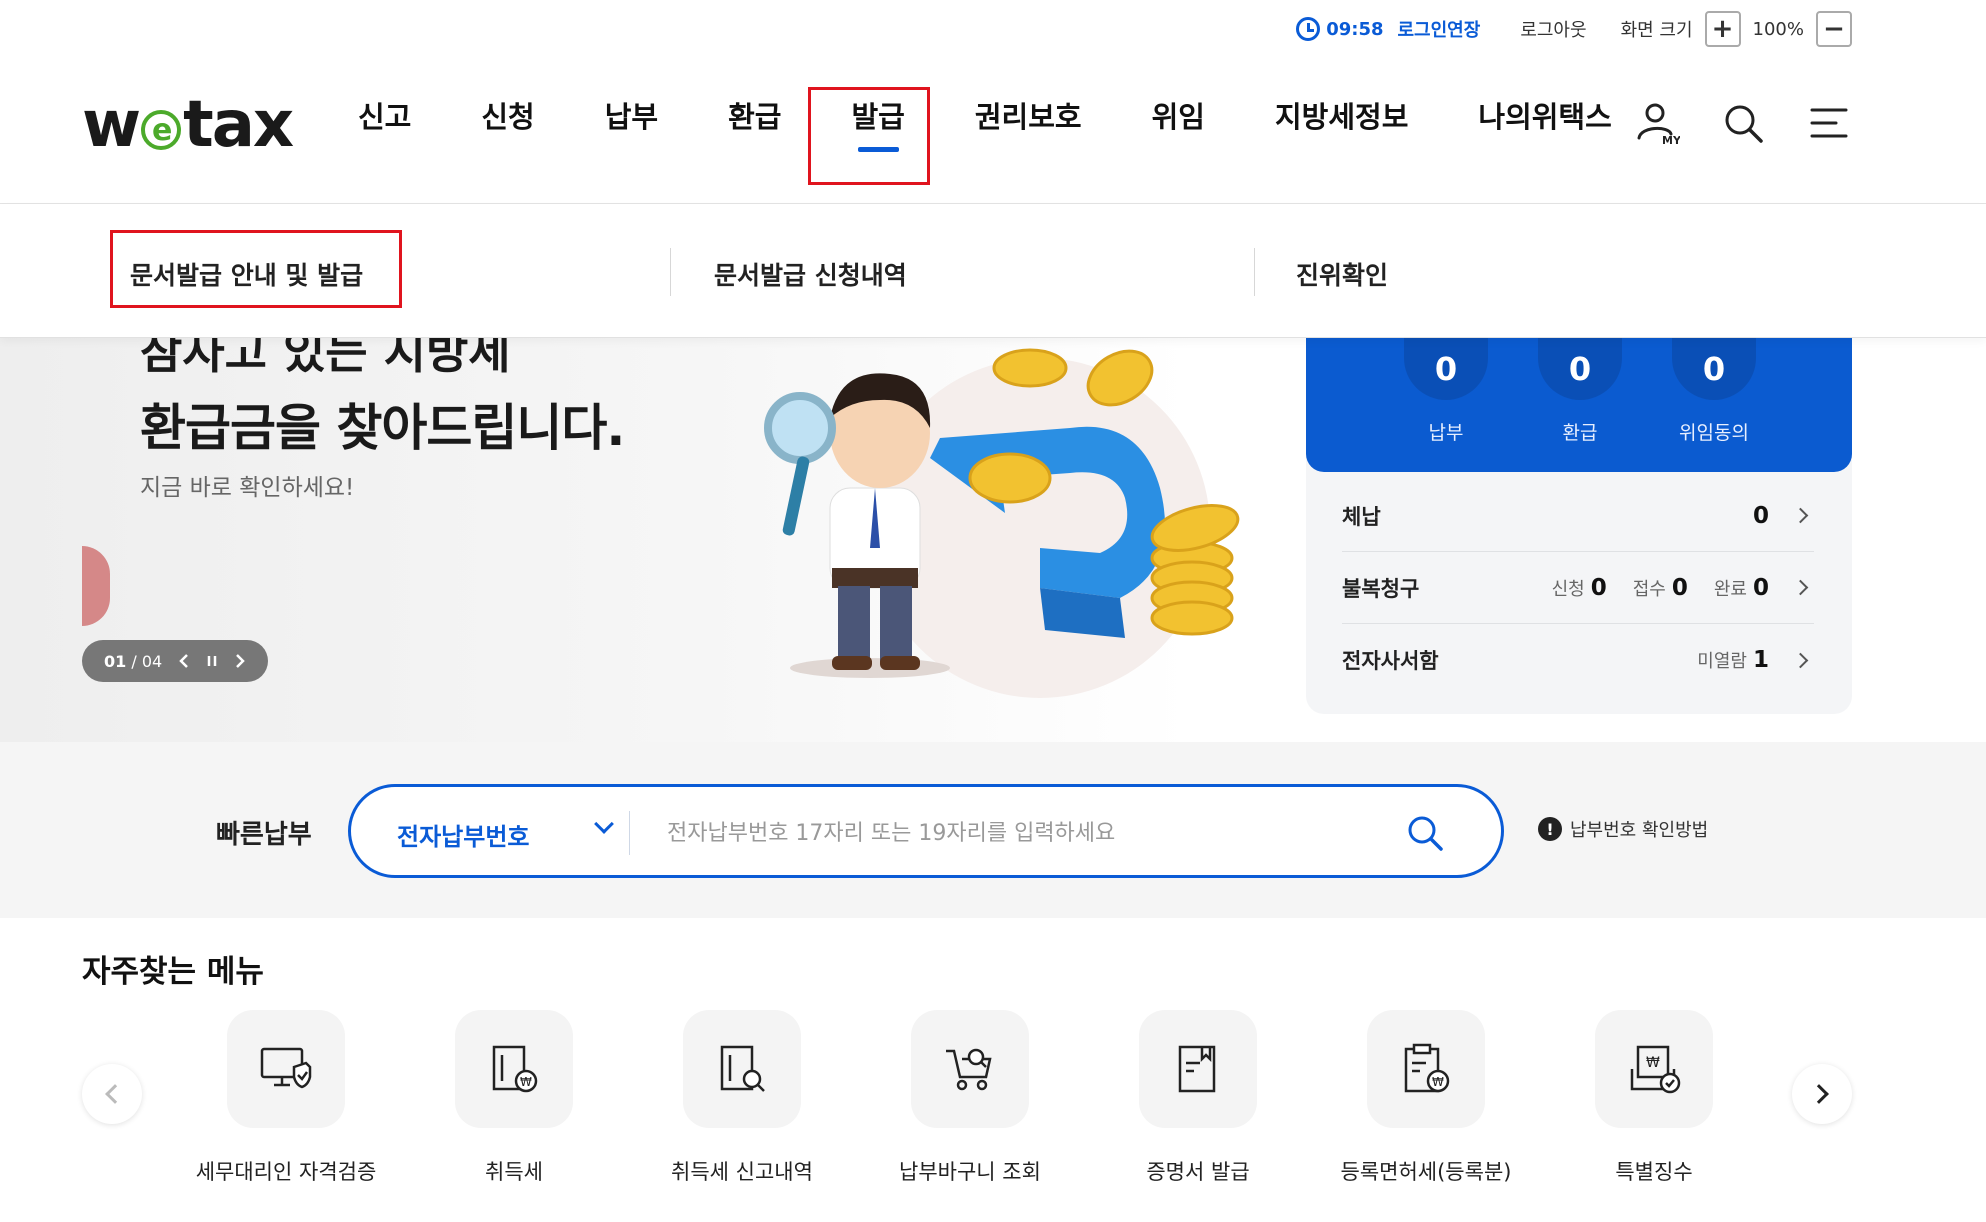 The width and height of the screenshot is (1986, 1222). Describe the element at coordinates (1178, 115) in the screenshot. I see `nav-item-delegation: 위임` at that location.